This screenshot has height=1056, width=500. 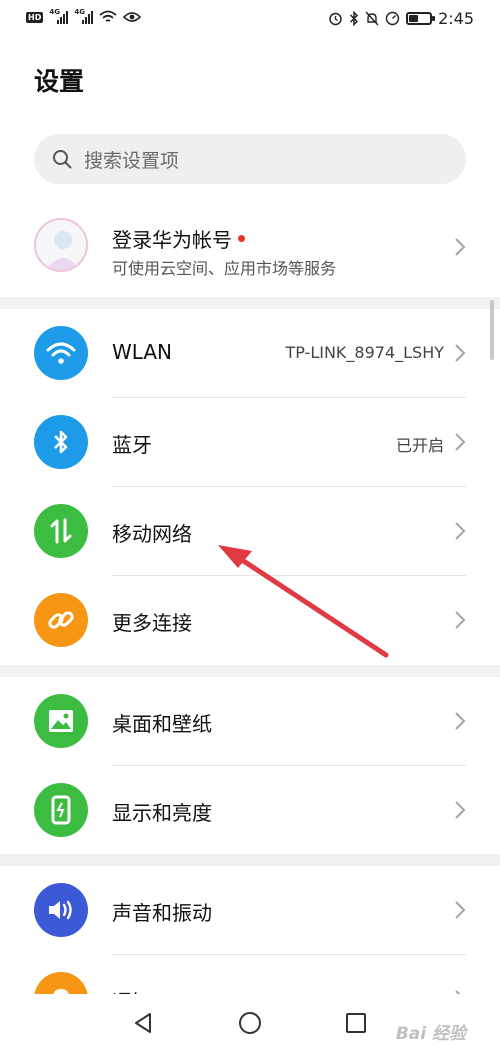 I want to click on navigation-bar: Bai 经验, so click(x=250, y=1025).